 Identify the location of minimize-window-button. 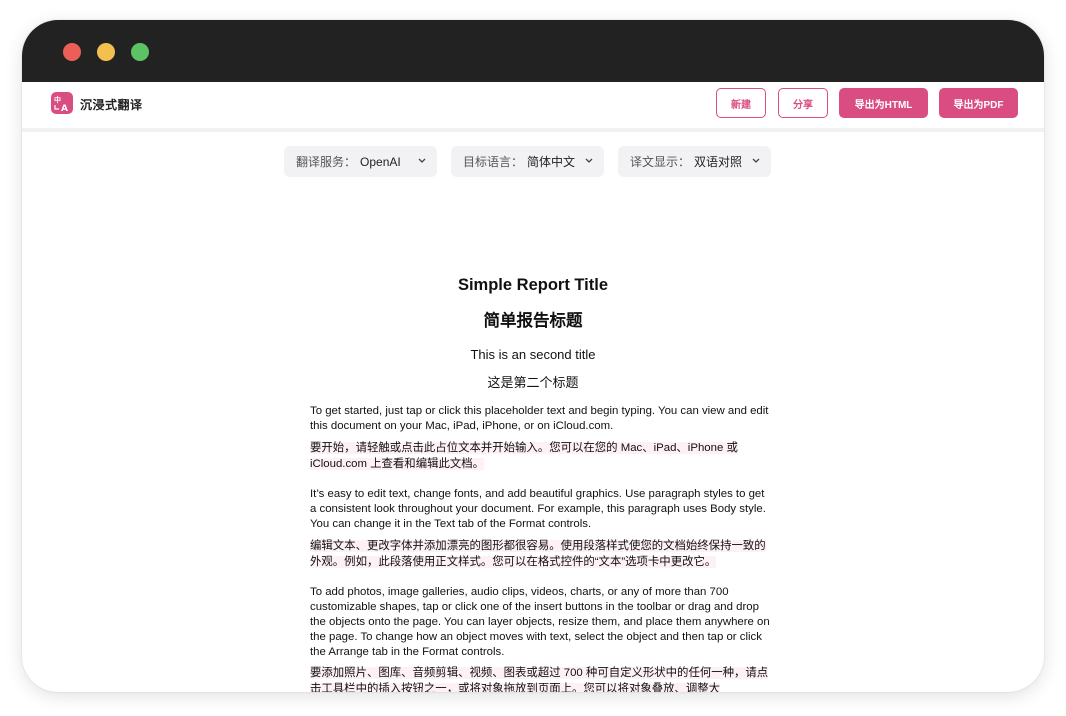
(106, 52).